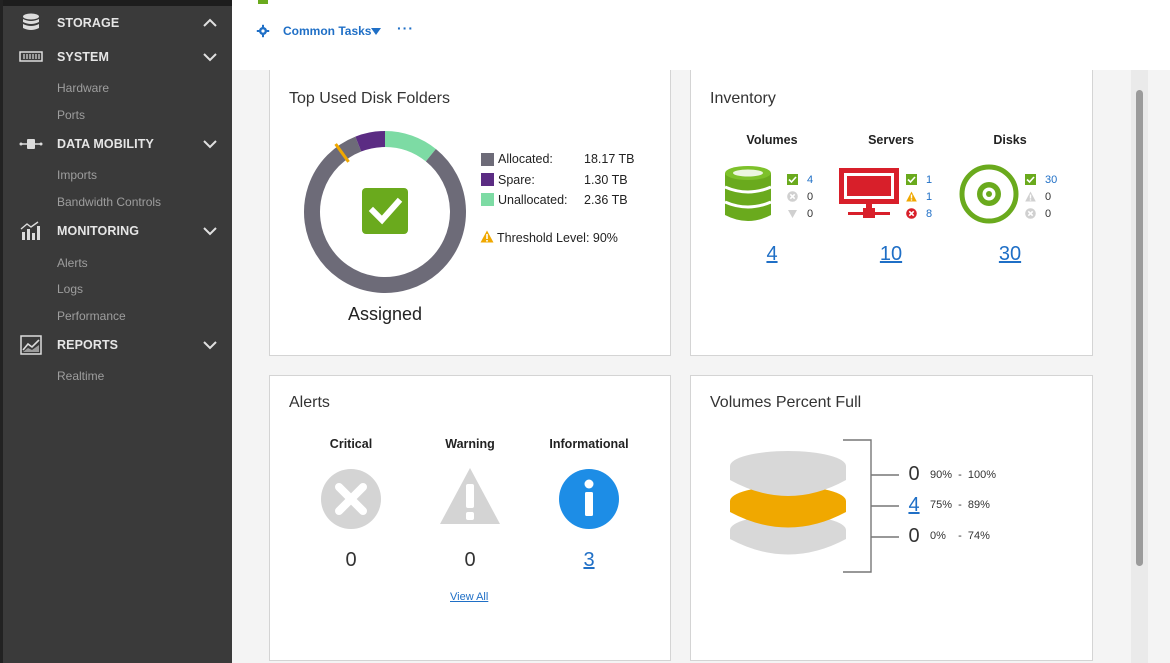 This screenshot has height=663, width=1170. Describe the element at coordinates (891, 254) in the screenshot. I see `servers-count-link: 10` at that location.